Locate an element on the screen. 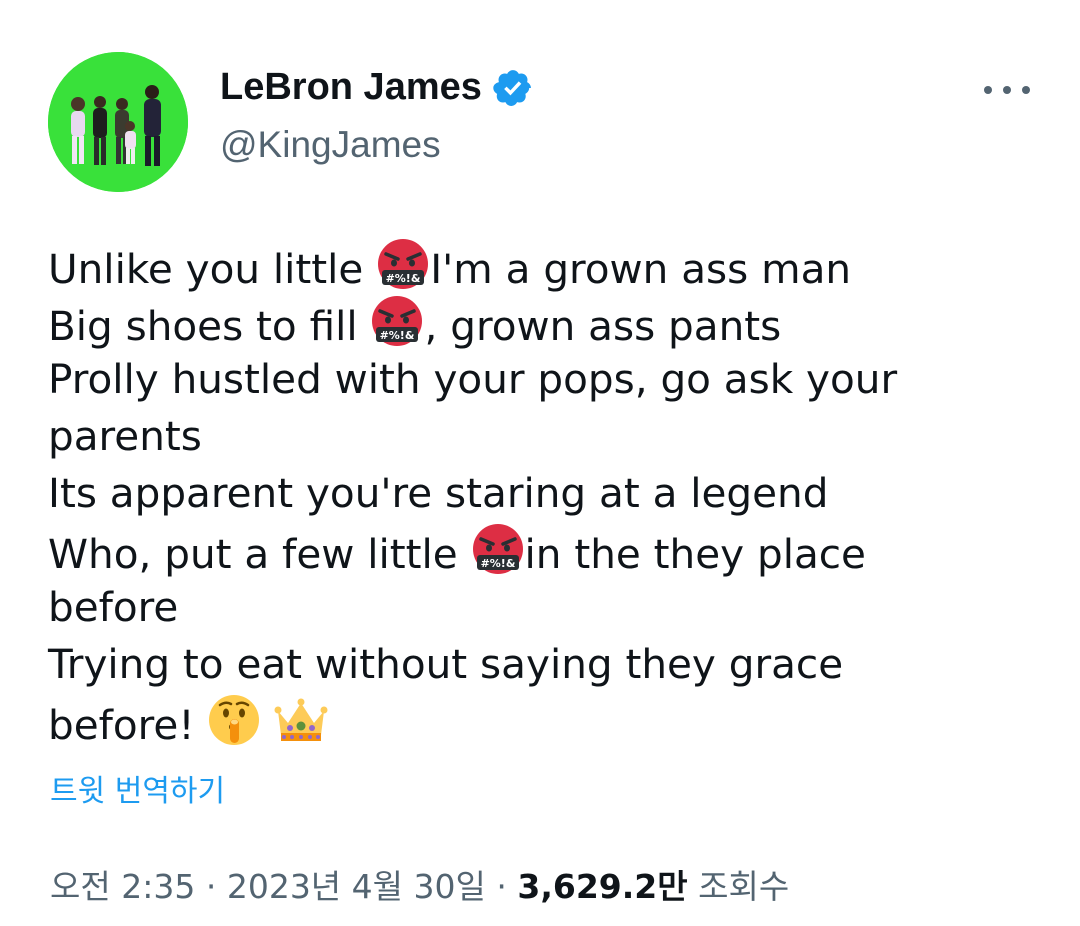 Image resolution: width=1080 pixels, height=926 pixels. tweet-line: Big shoes to fill , grown ass pants is located at coordinates (543, 322).